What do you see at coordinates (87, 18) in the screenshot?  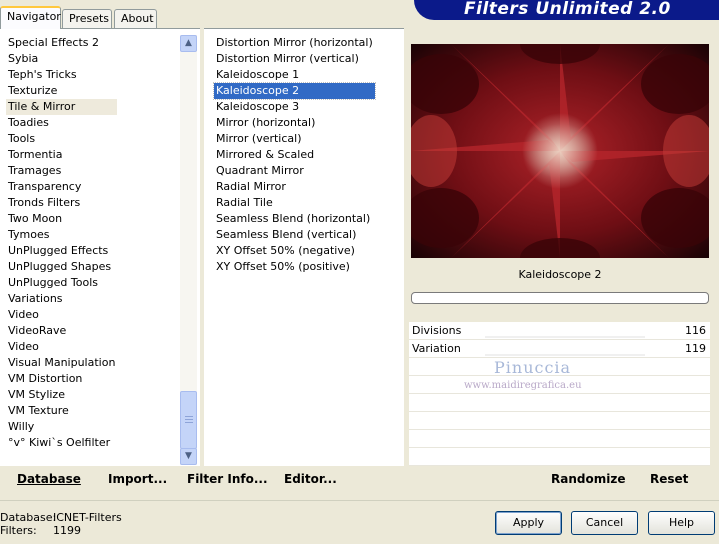 I see `tab-presets: Presets` at bounding box center [87, 18].